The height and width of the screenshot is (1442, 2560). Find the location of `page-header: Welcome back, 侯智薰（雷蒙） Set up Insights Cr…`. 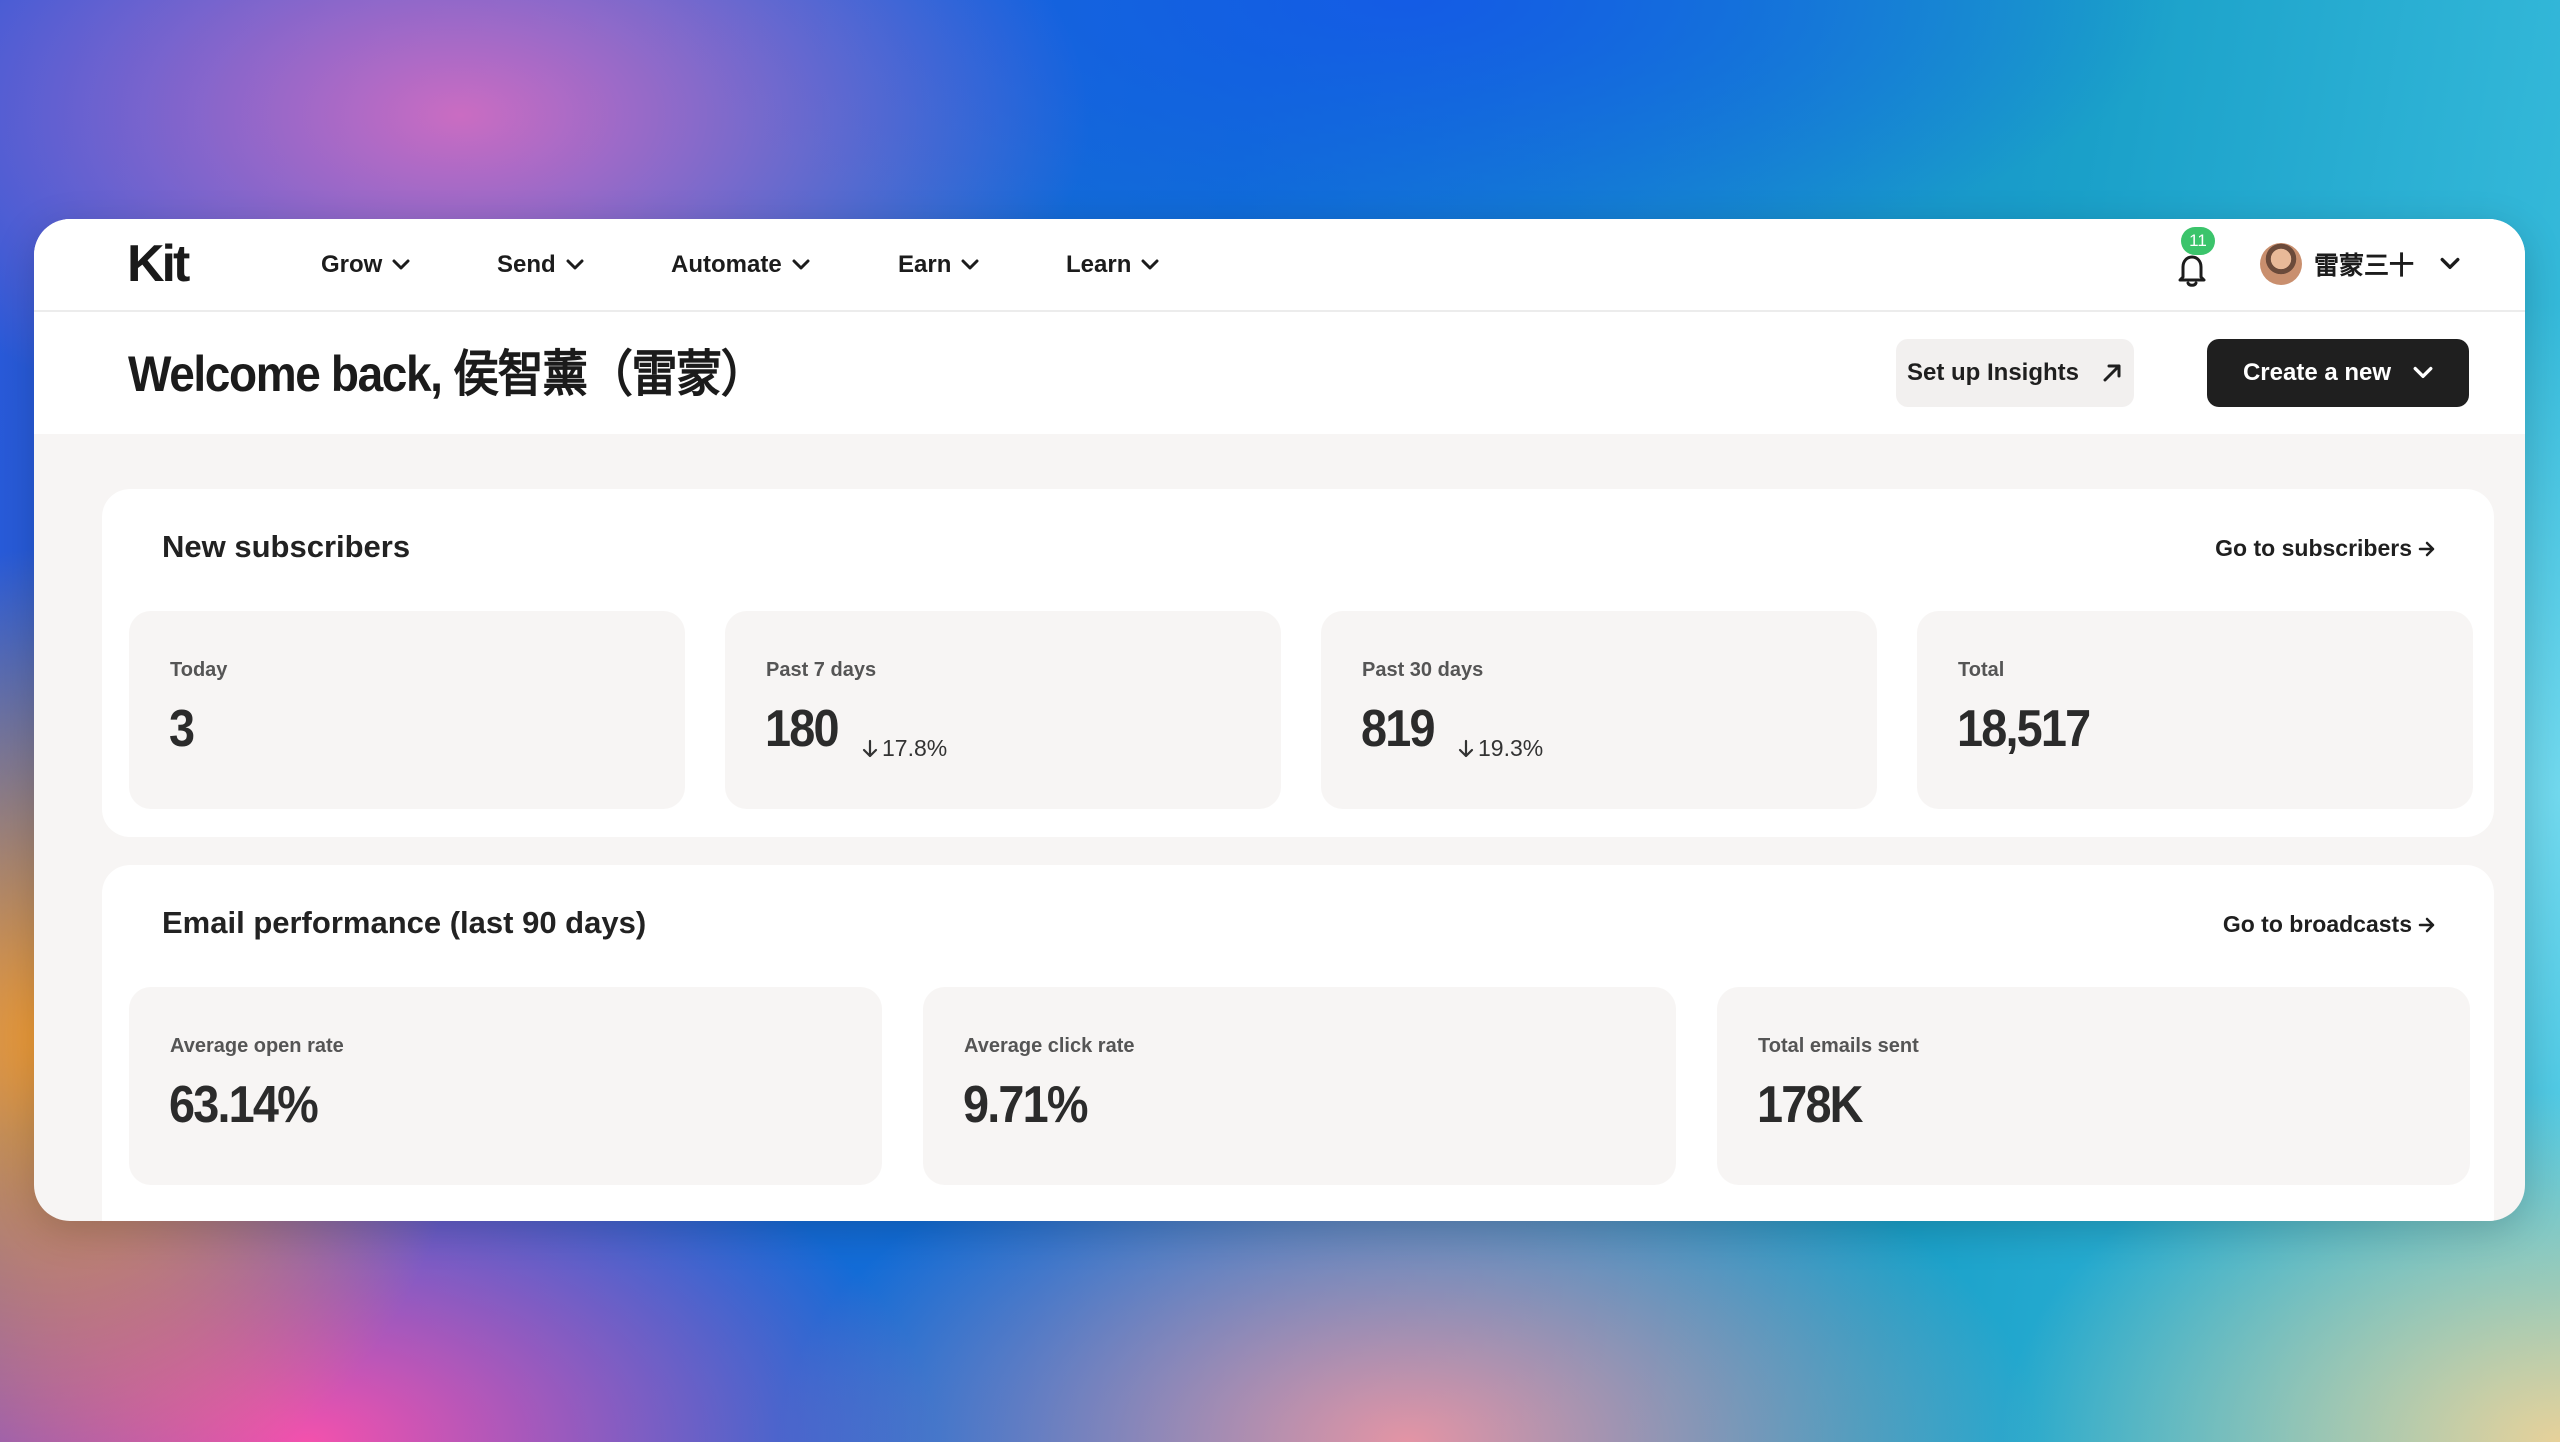

page-header: Welcome back, 侯智薰（雷蒙） Set up Insights Cr… is located at coordinates (1279, 373).